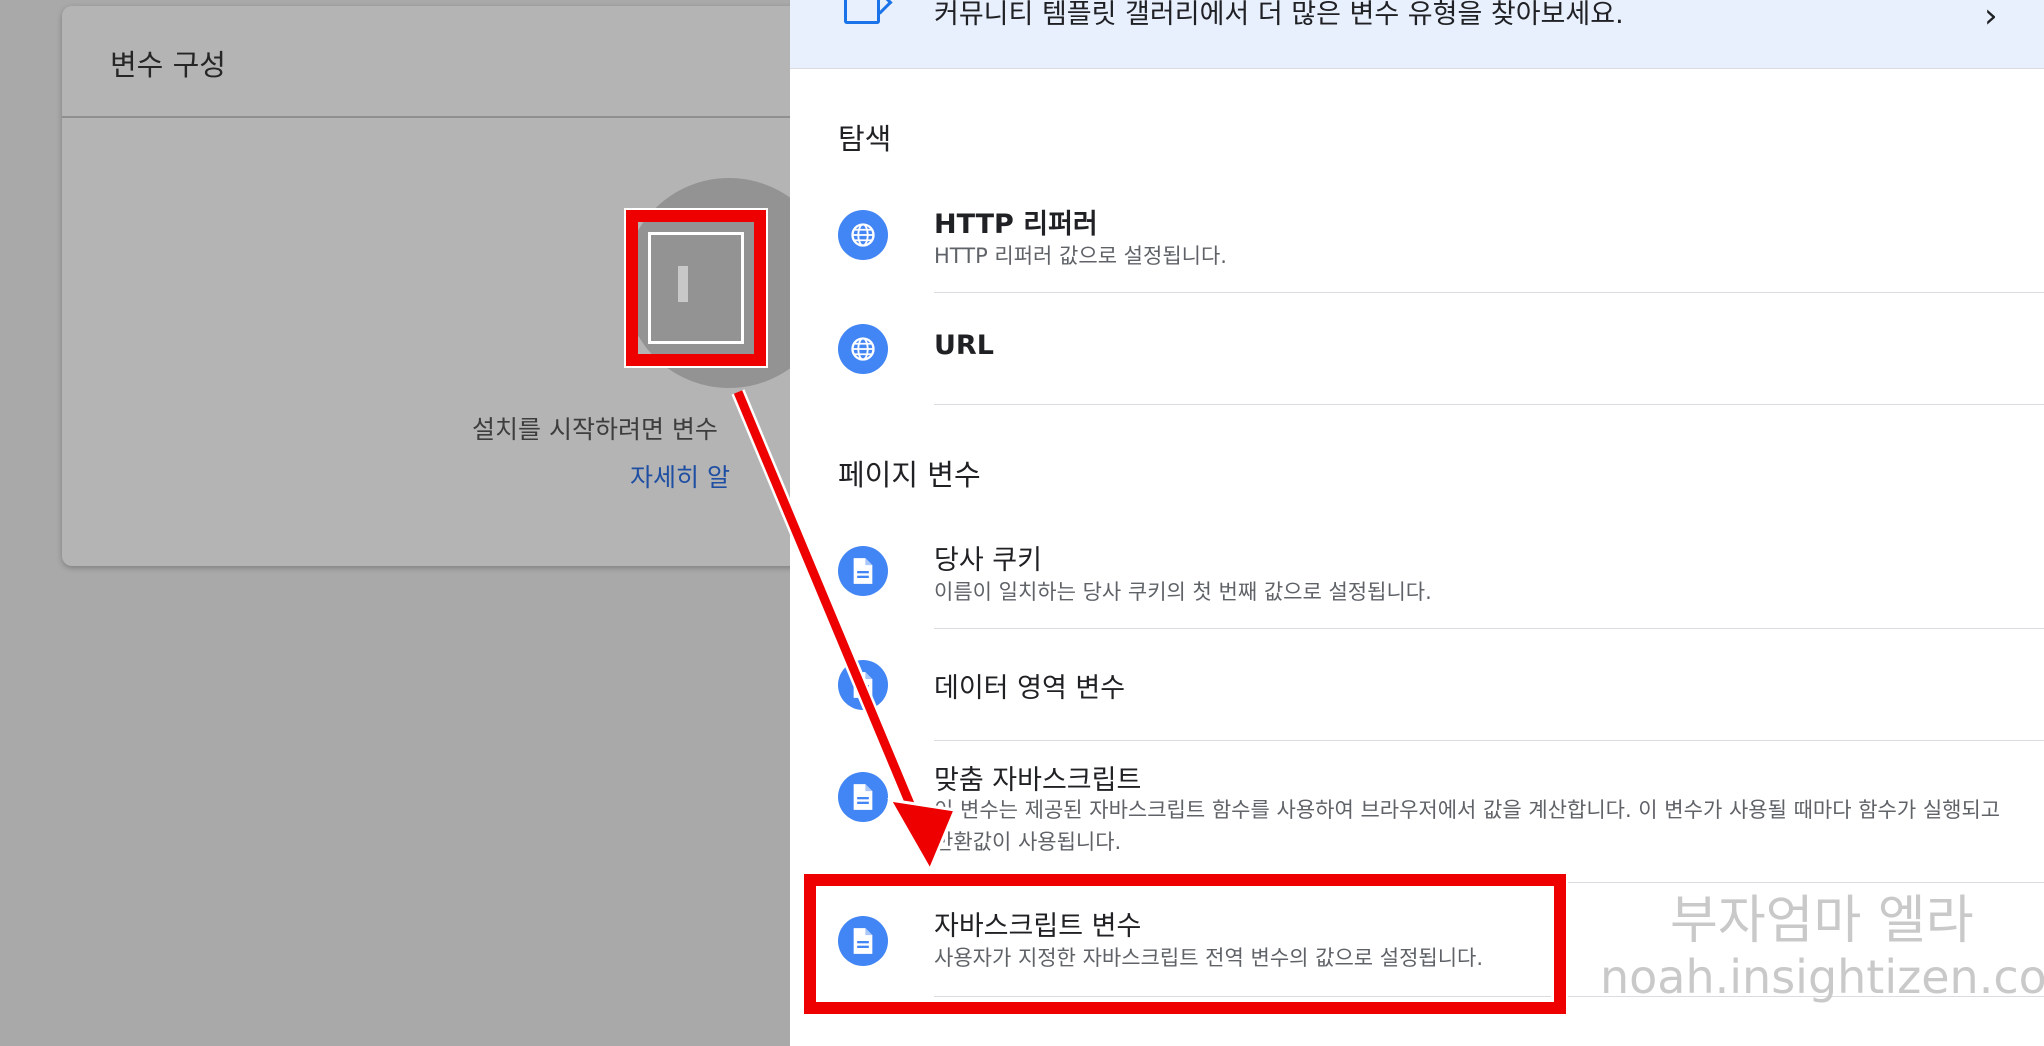 This screenshot has height=1046, width=2044. Describe the element at coordinates (1822, 921) in the screenshot. I see `watermark-title: 부자엄마 엘라` at that location.